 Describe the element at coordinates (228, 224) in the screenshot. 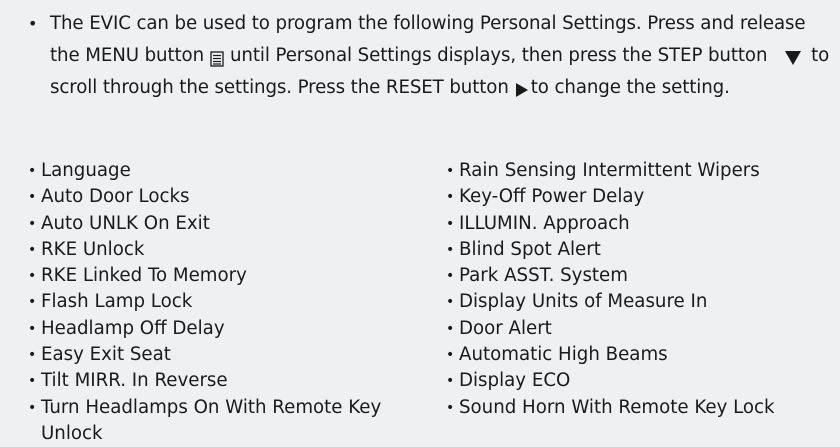

I see `list-item: Auto UNLK On Exit` at that location.